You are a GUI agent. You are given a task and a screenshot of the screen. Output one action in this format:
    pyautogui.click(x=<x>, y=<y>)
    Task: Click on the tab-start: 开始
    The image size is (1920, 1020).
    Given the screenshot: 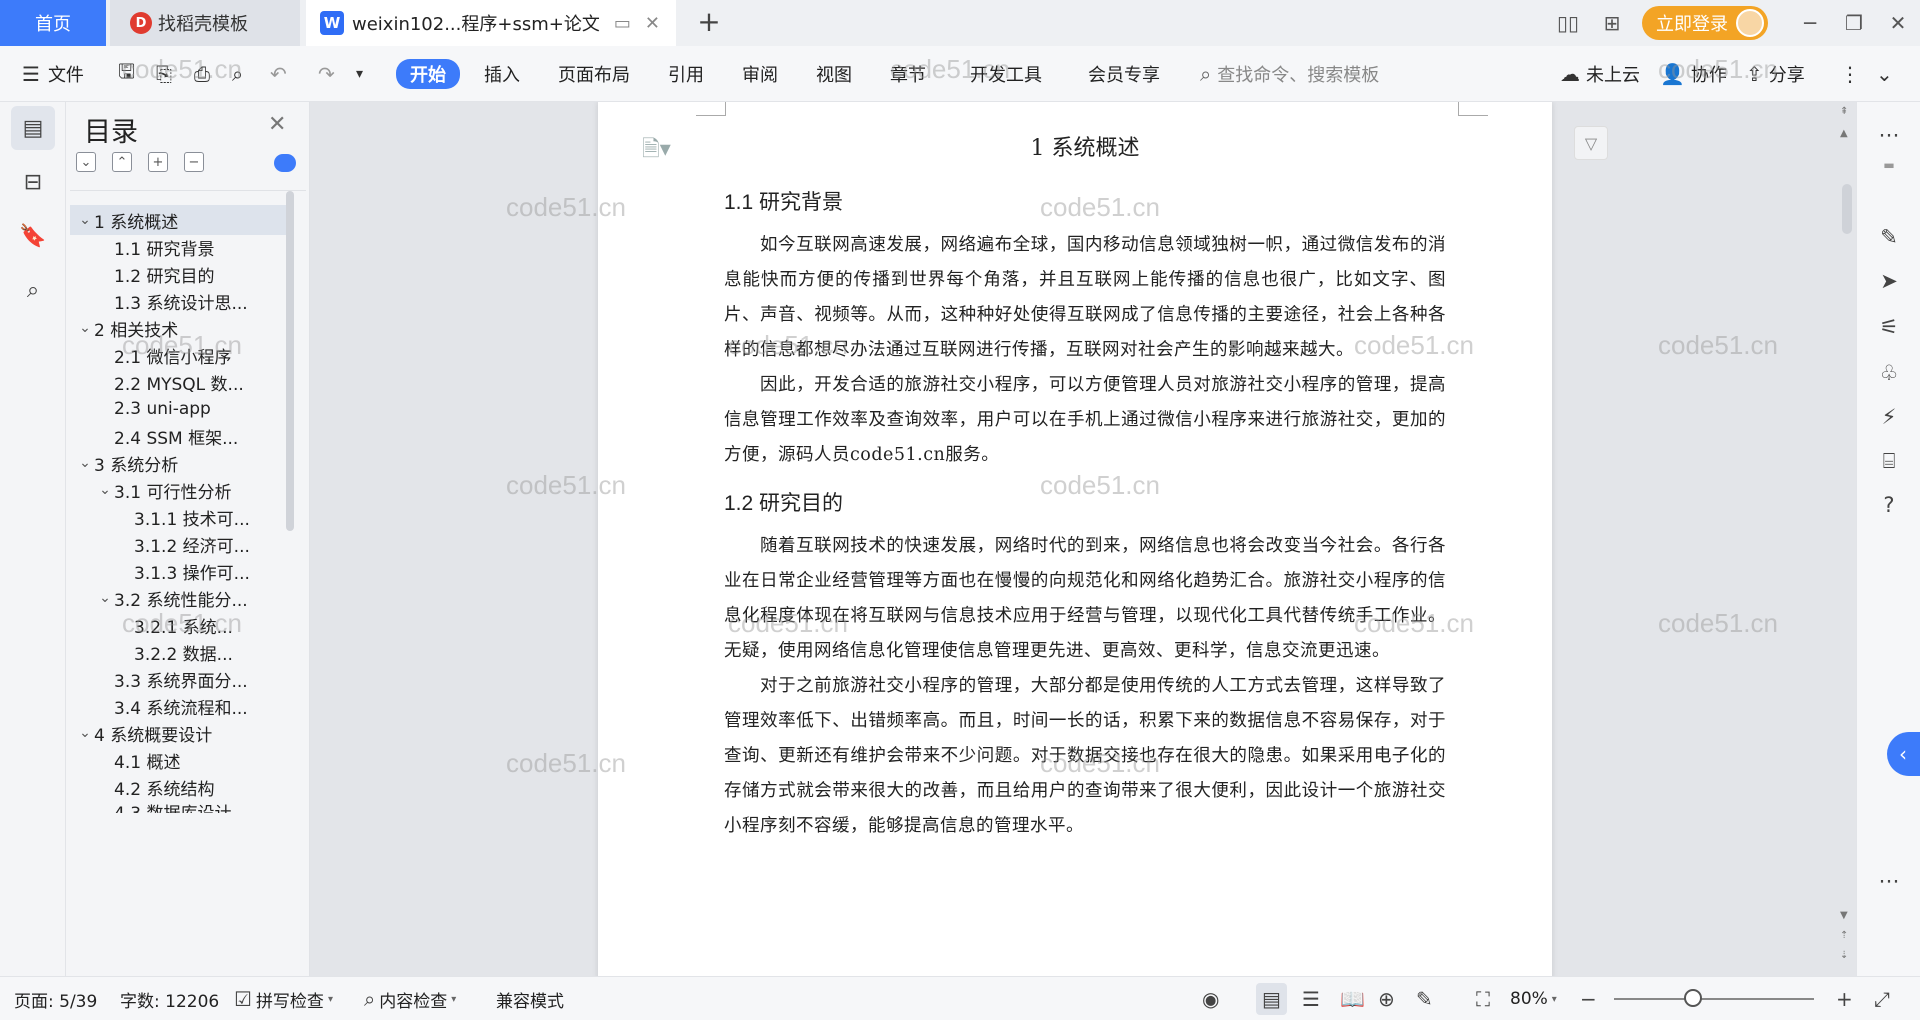 What is the action you would take?
    pyautogui.click(x=428, y=74)
    